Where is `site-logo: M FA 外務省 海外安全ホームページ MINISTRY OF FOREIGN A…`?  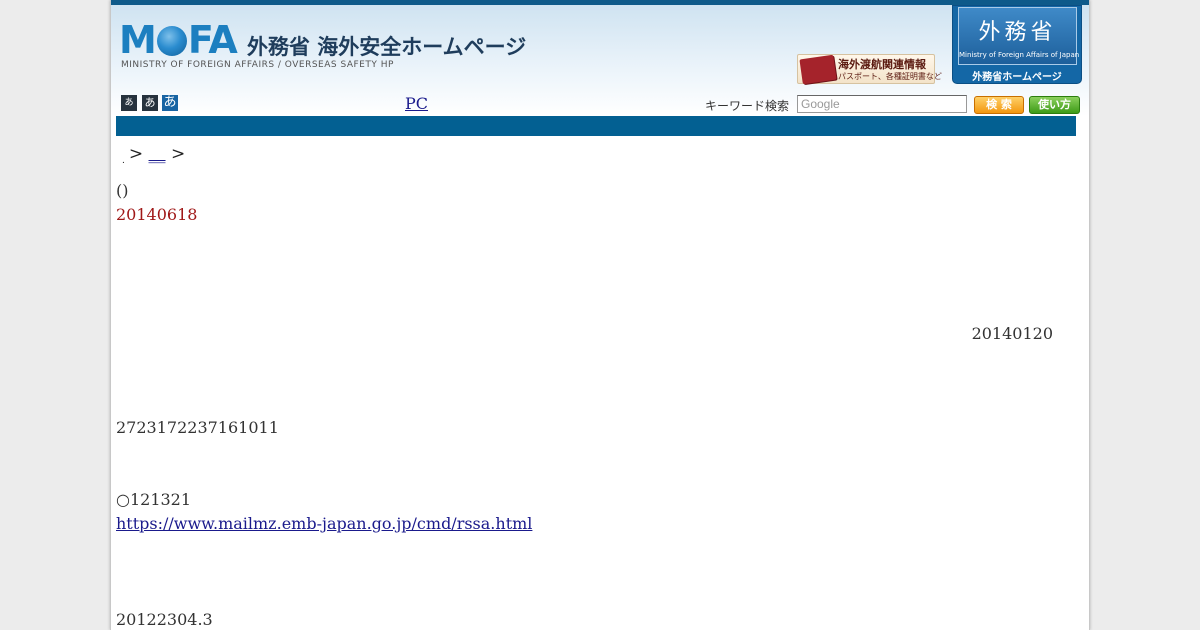
site-logo: M FA 外務省 海外安全ホームページ MINISTRY OF FOREIGN A… is located at coordinates (322, 44).